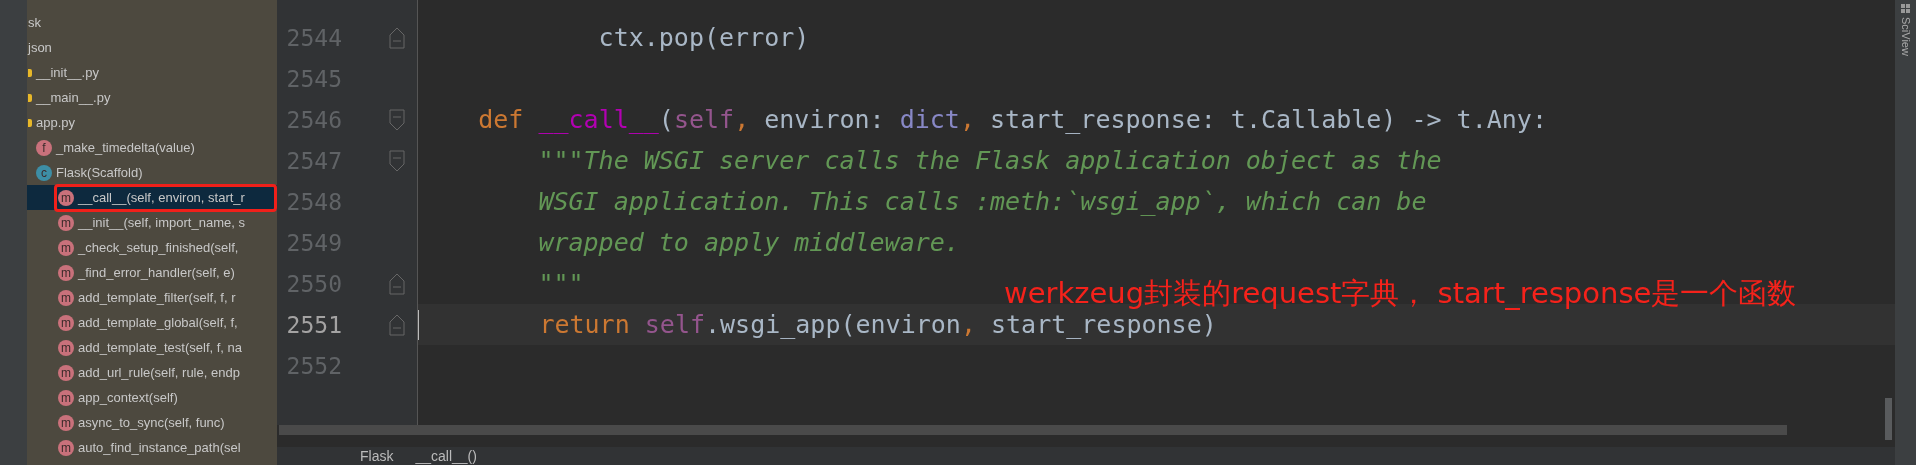 Image resolution: width=1916 pixels, height=465 pixels. Describe the element at coordinates (982, 201) in the screenshot. I see `code-line: WSGI application. This calls :meth:`wsgi_app`, which can be` at that location.